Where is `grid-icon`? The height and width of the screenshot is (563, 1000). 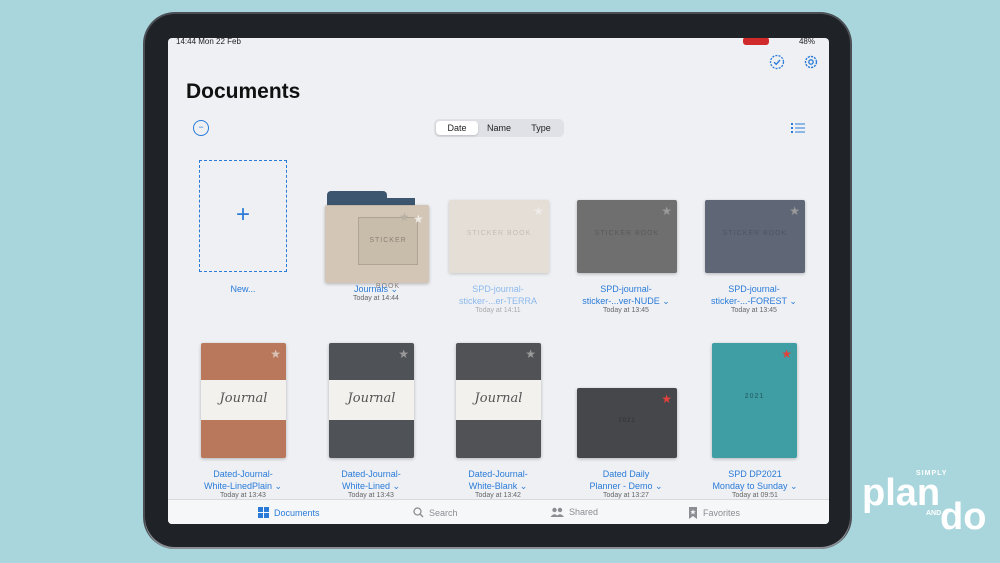 grid-icon is located at coordinates (263, 512).